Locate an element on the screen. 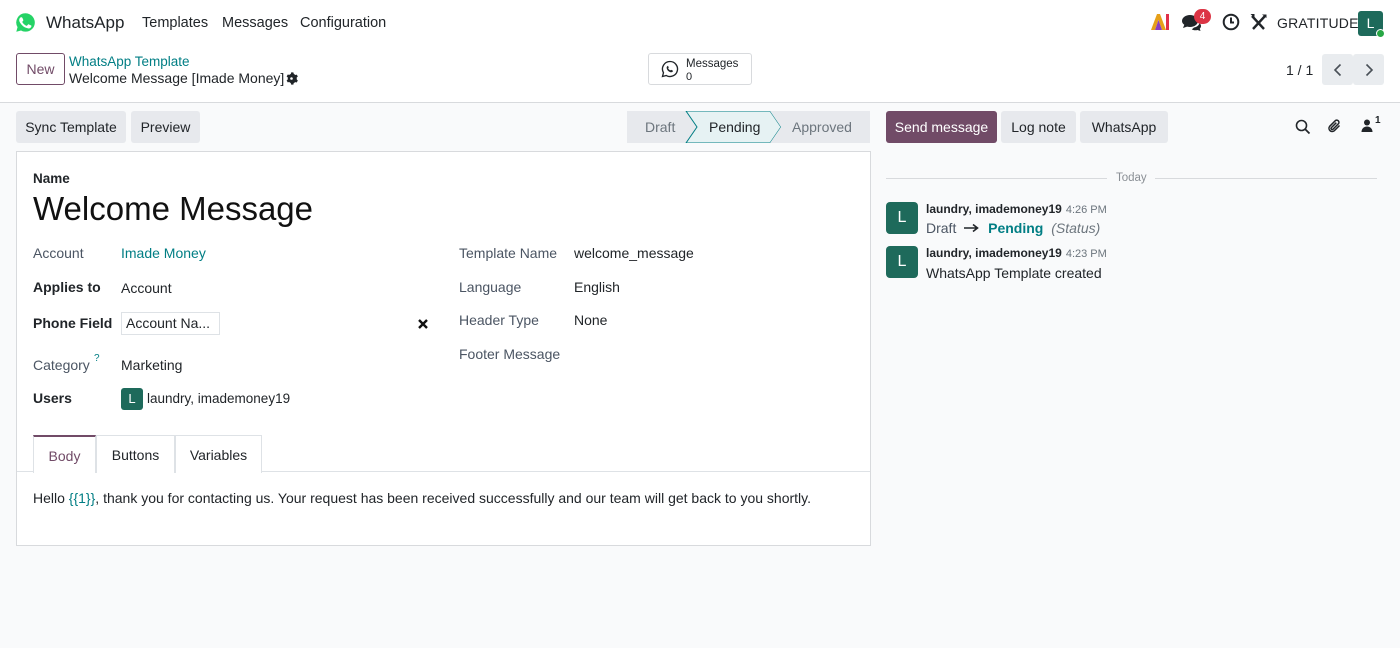 The image size is (1400, 648). language-field: English is located at coordinates (597, 287).